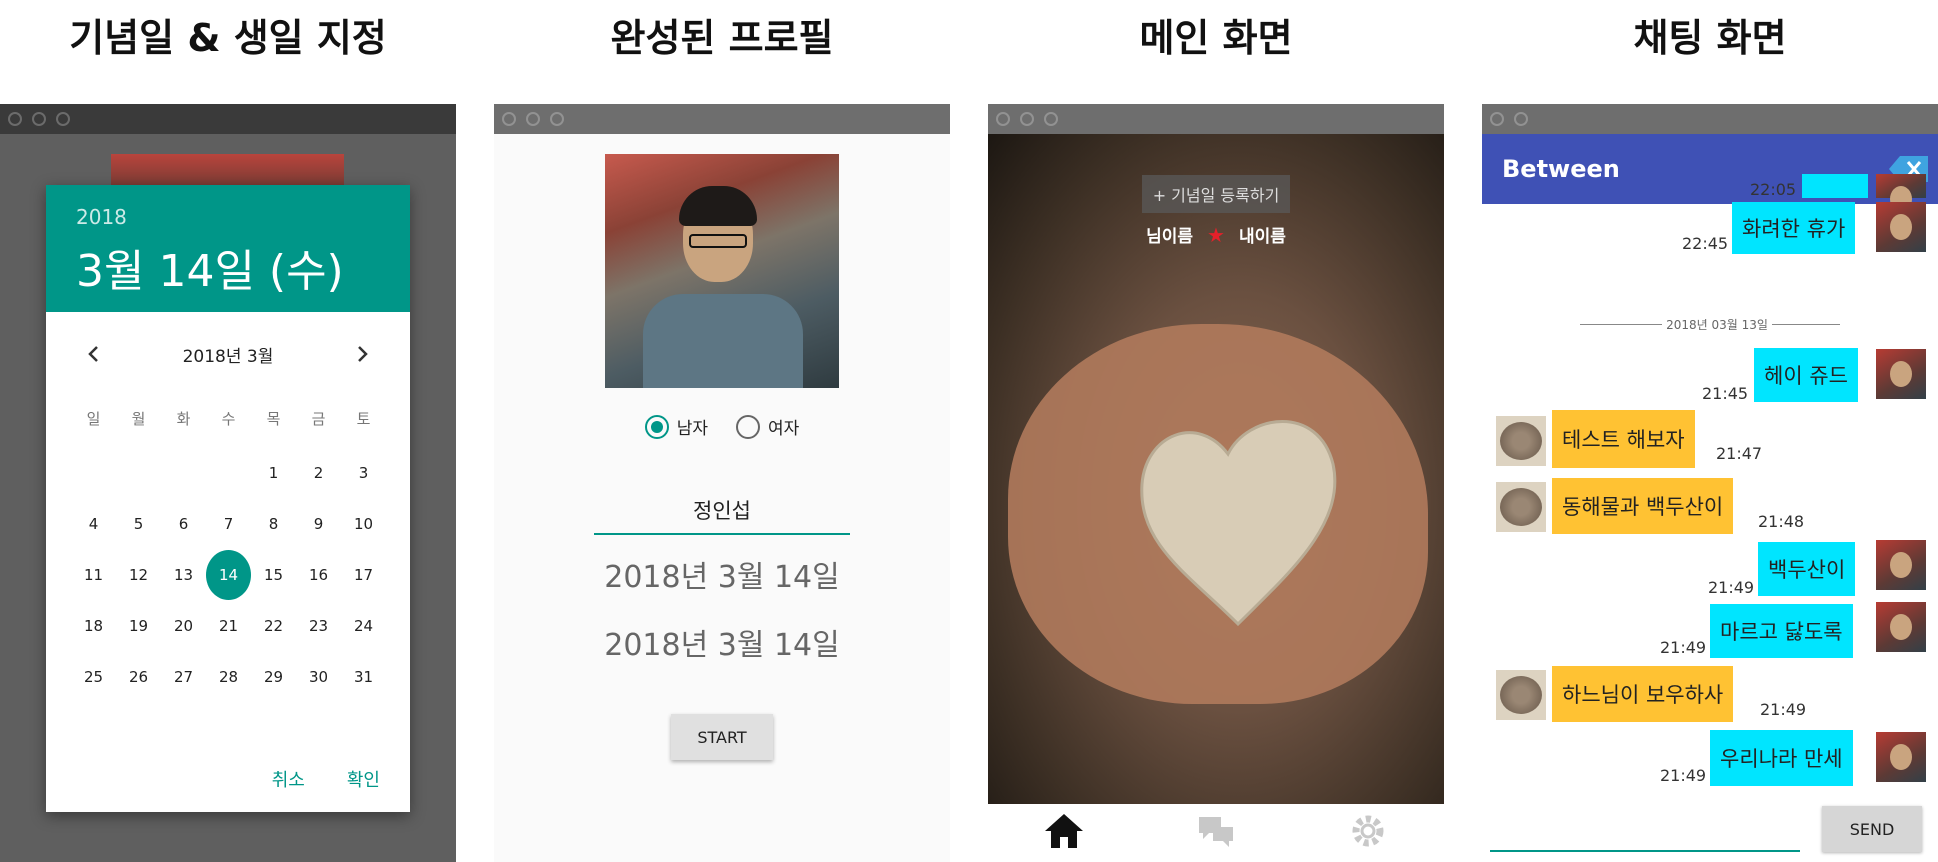  Describe the element at coordinates (363, 574) in the screenshot. I see `calendar-day: 17` at that location.